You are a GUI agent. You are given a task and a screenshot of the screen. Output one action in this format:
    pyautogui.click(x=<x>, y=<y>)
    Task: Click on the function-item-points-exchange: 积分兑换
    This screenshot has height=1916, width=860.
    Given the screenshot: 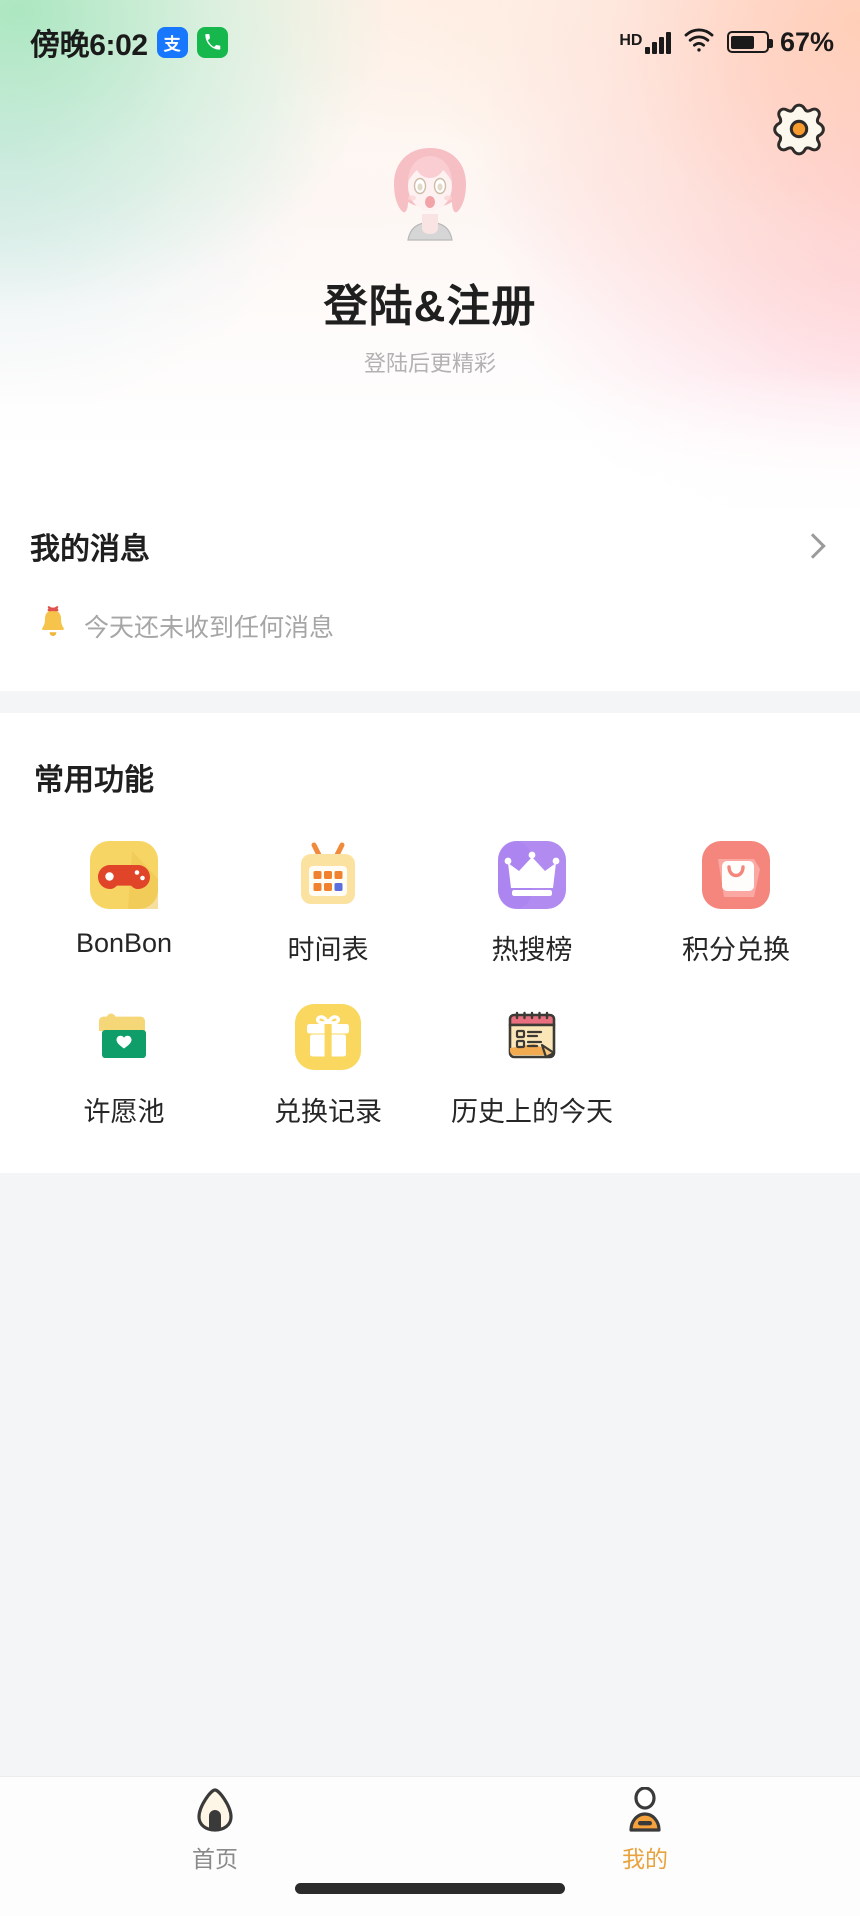 What is the action you would take?
    pyautogui.click(x=736, y=903)
    